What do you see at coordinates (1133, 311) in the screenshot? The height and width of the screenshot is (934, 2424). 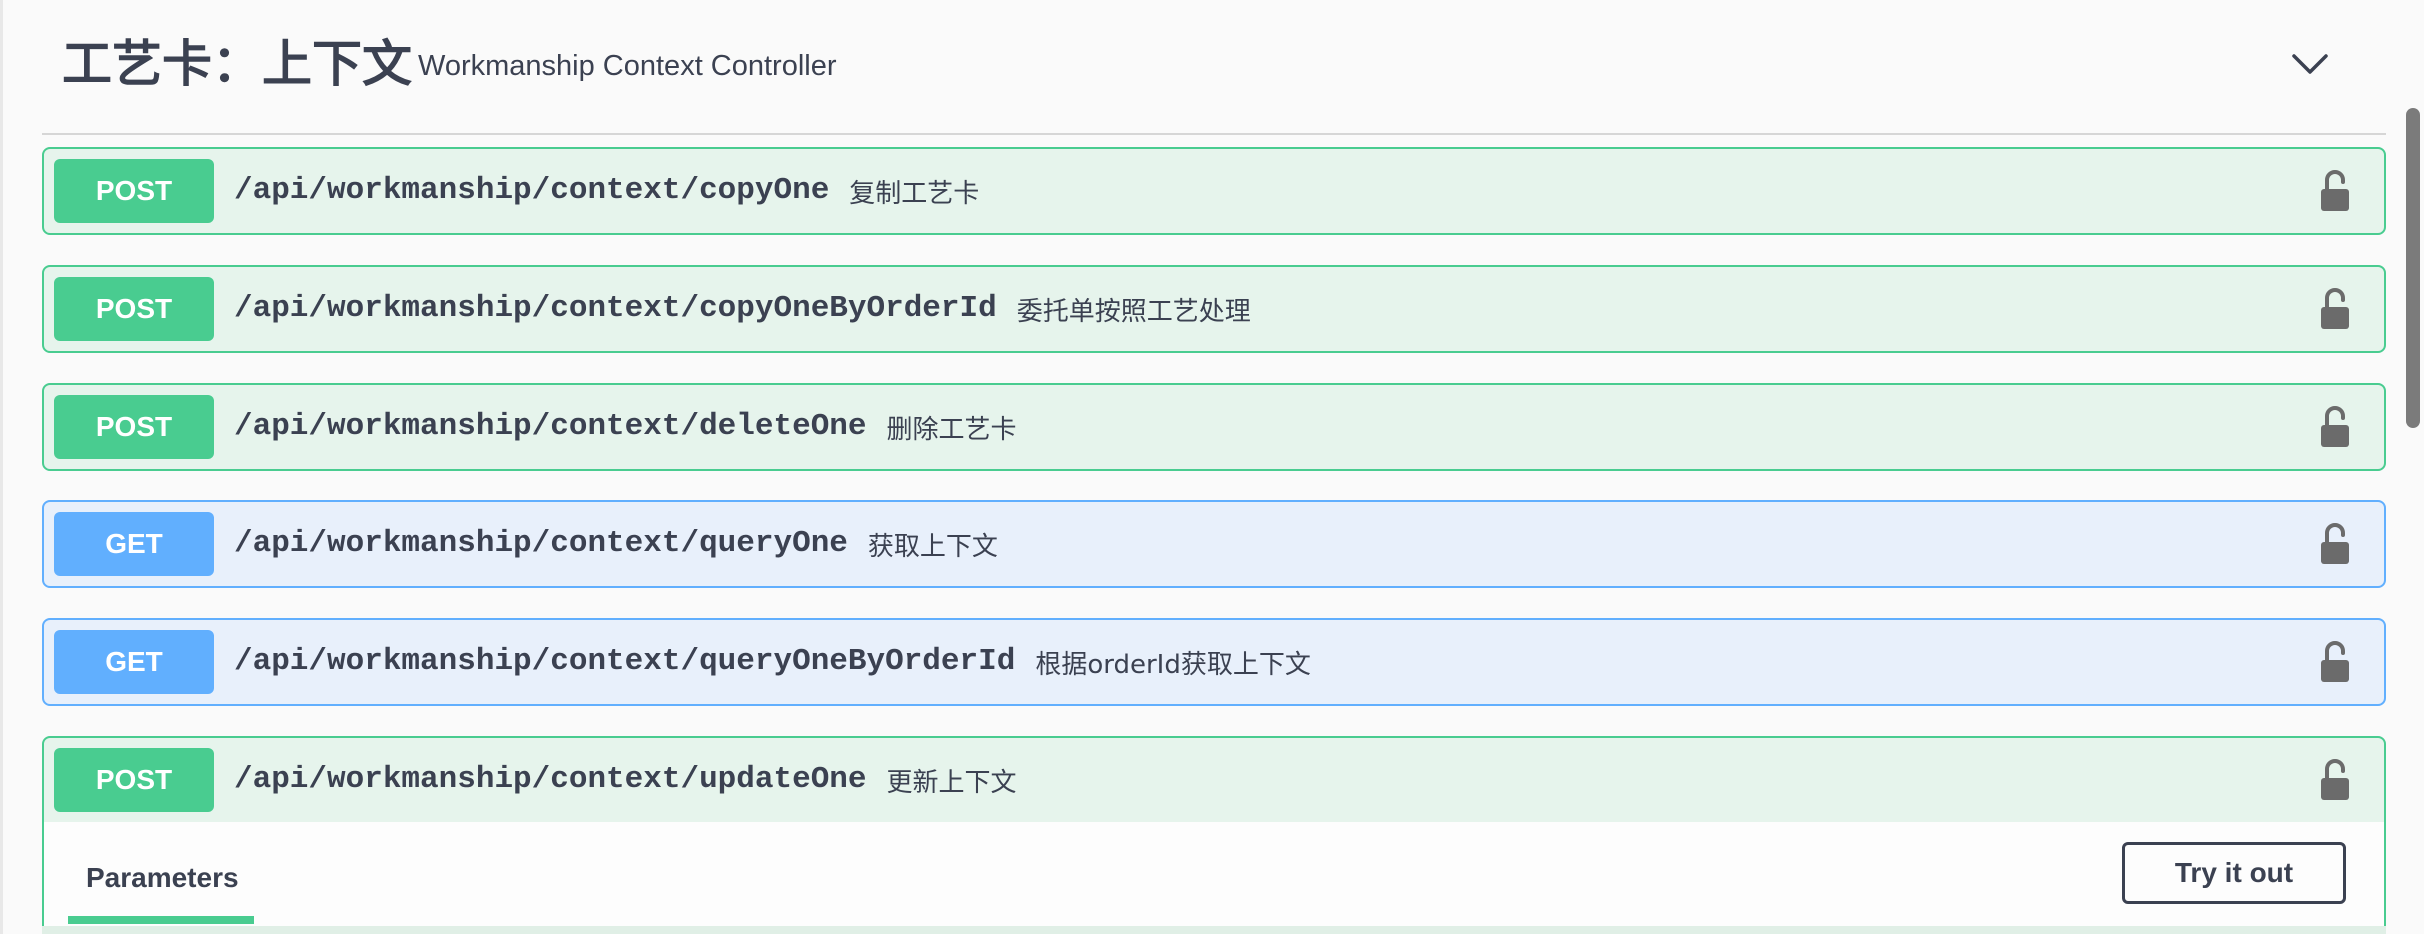 I see `operation-summary: 委托单按照工艺处理` at bounding box center [1133, 311].